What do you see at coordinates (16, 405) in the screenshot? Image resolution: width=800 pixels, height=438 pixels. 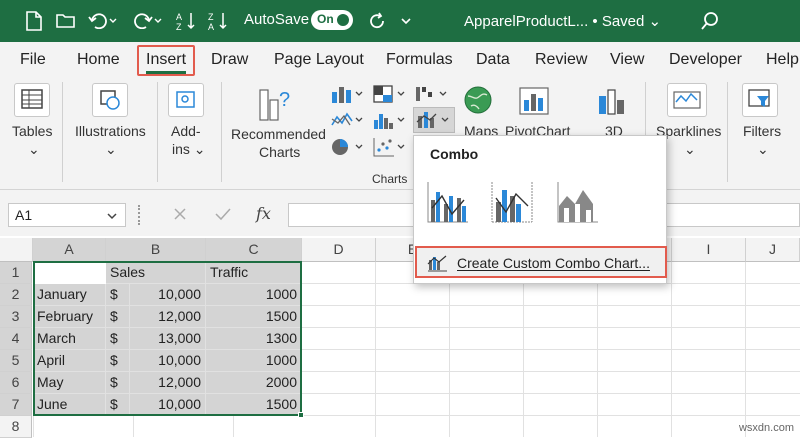 I see `row-header: 7` at bounding box center [16, 405].